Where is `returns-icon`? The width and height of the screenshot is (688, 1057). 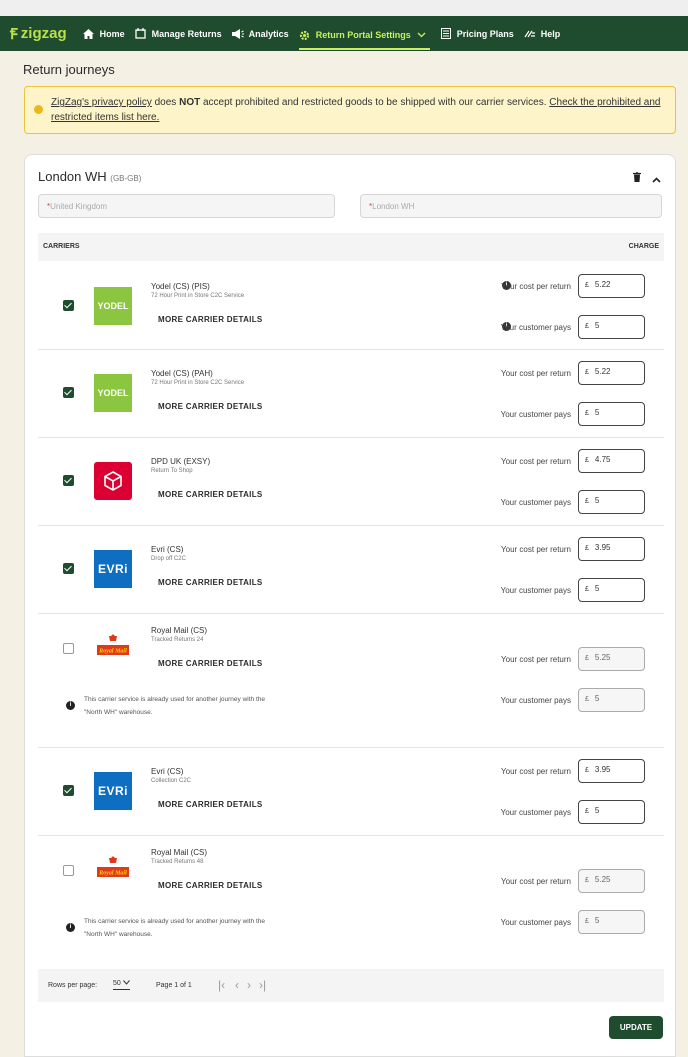
returns-icon is located at coordinates (141, 34).